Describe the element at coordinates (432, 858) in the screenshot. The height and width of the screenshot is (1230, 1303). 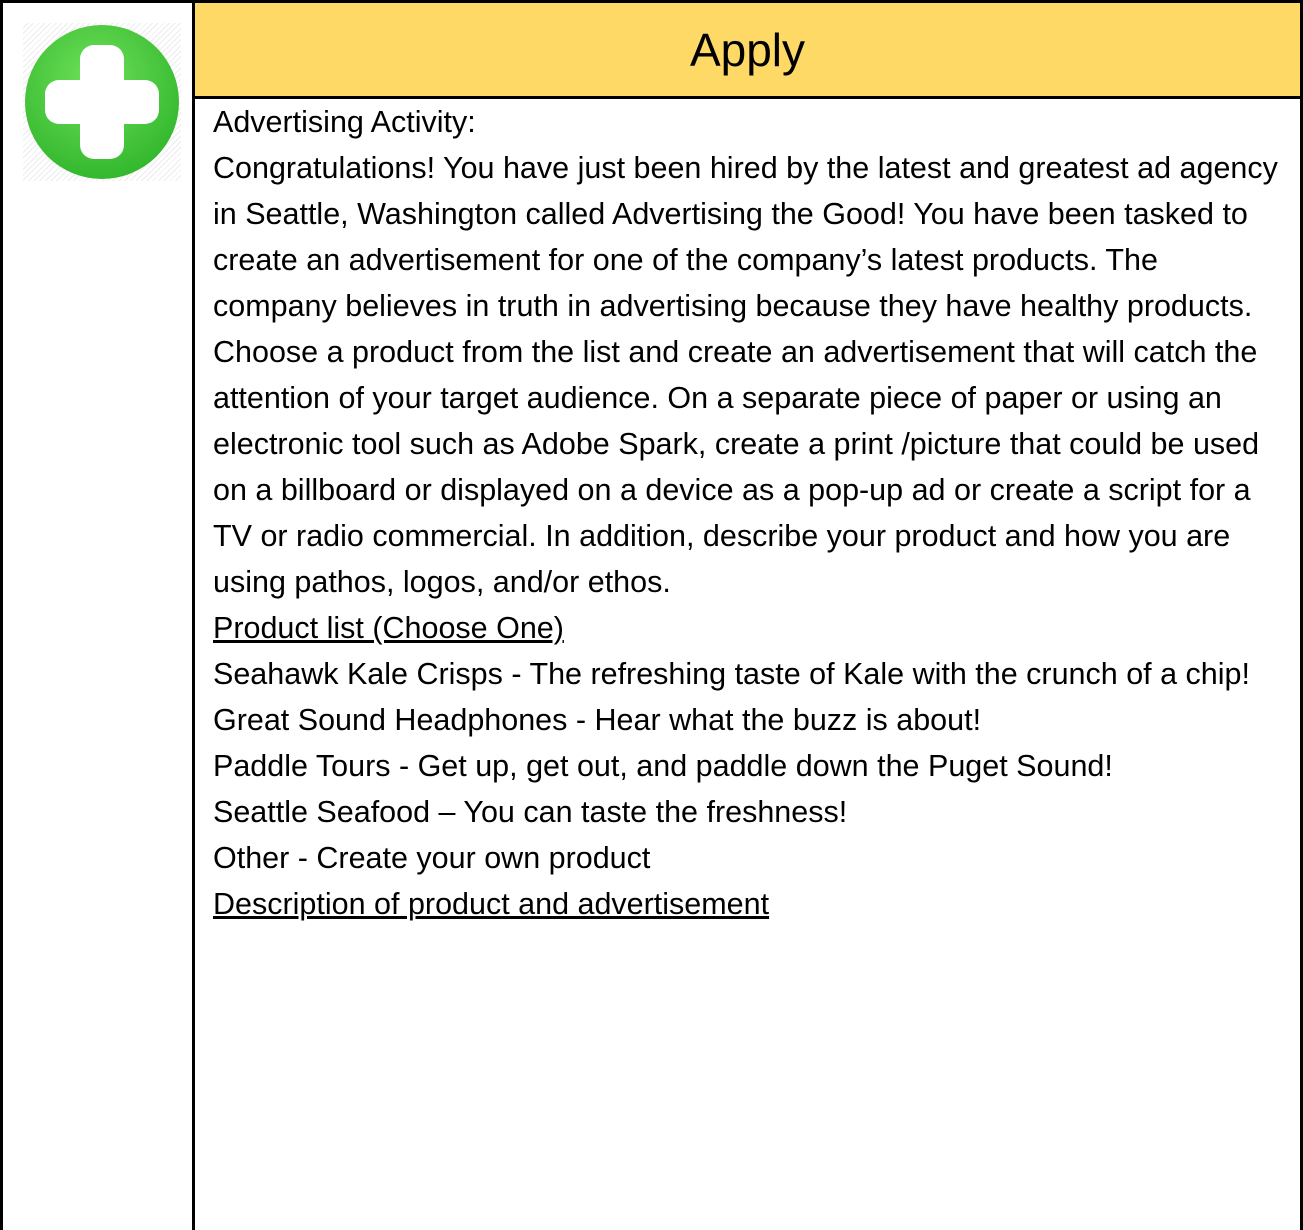
I see `product-item: Other - Create your own product` at that location.